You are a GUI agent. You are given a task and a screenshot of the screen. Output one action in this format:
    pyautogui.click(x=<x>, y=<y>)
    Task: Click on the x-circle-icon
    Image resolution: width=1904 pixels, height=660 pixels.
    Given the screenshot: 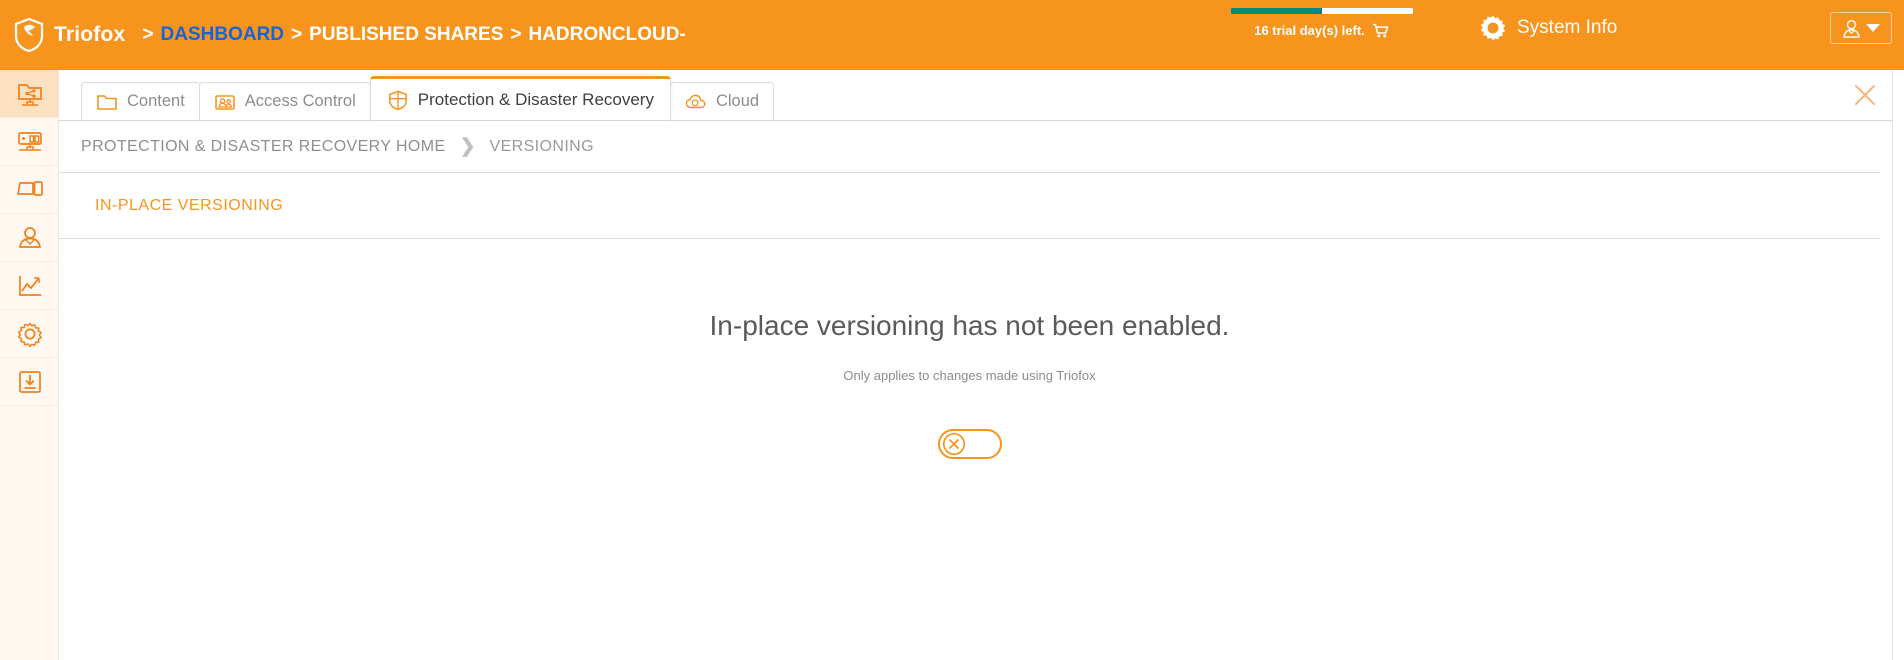 What is the action you would take?
    pyautogui.click(x=953, y=444)
    